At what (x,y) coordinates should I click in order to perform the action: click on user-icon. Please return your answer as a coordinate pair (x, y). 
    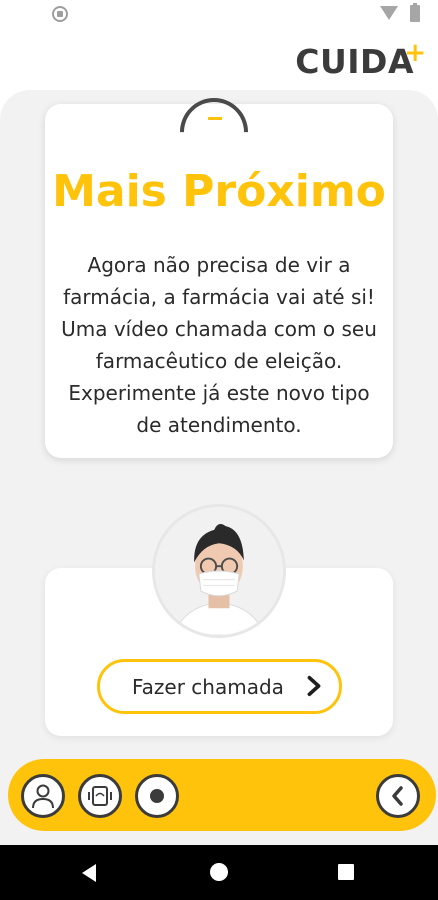
    Looking at the image, I should click on (43, 796).